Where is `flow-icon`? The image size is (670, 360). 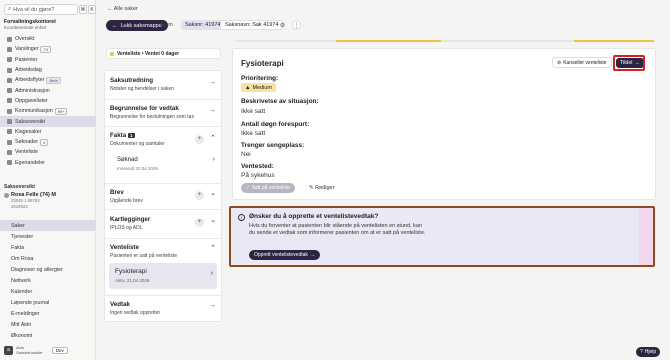
flow-icon is located at coordinates (9, 80).